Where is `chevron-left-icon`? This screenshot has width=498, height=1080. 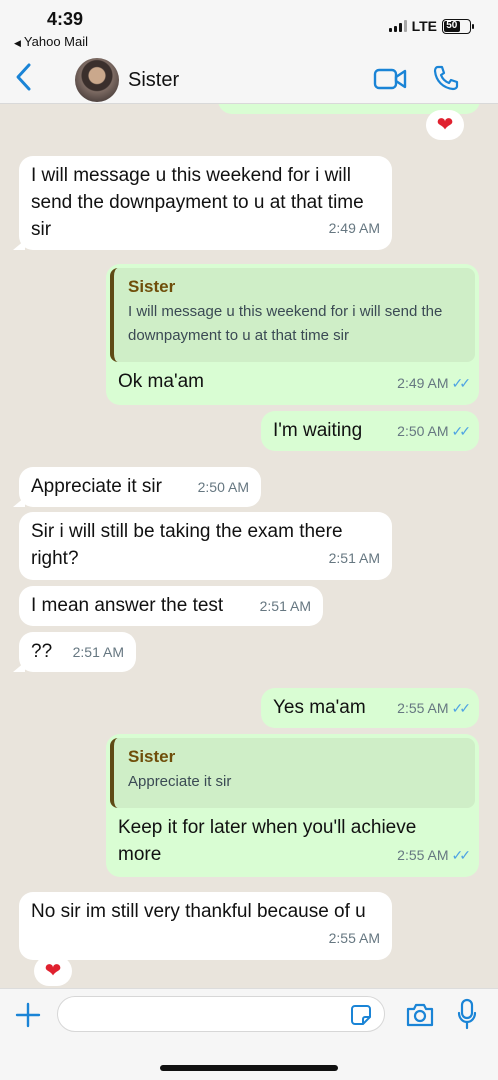 chevron-left-icon is located at coordinates (24, 77).